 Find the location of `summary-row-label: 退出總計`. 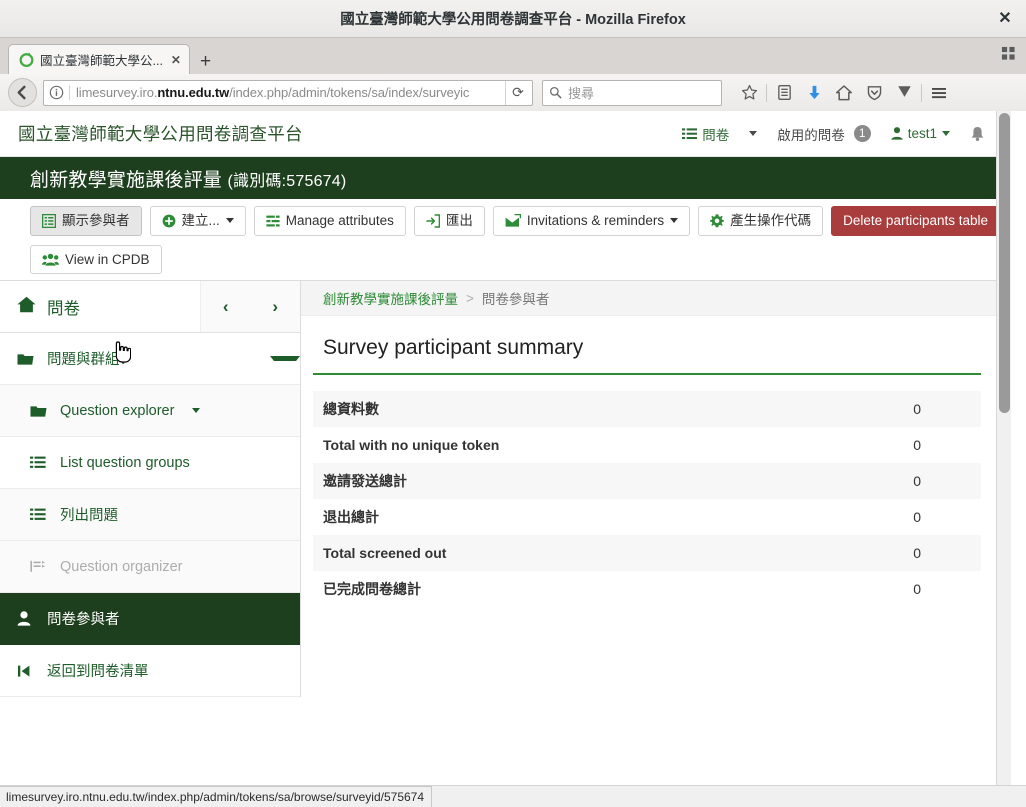

summary-row-label: 退出總計 is located at coordinates (351, 517).